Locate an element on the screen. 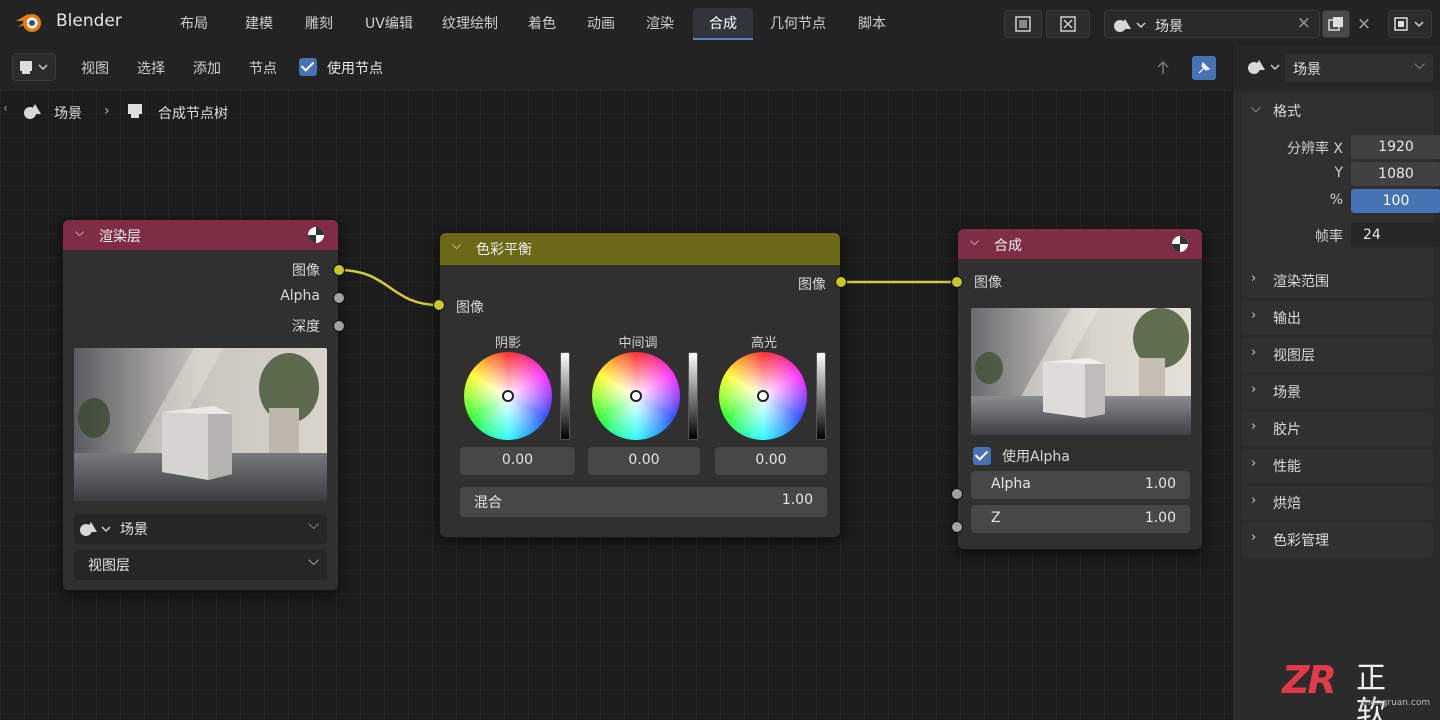 This screenshot has width=1440, height=720. node-header: ⌵ 合成 is located at coordinates (1080, 244).